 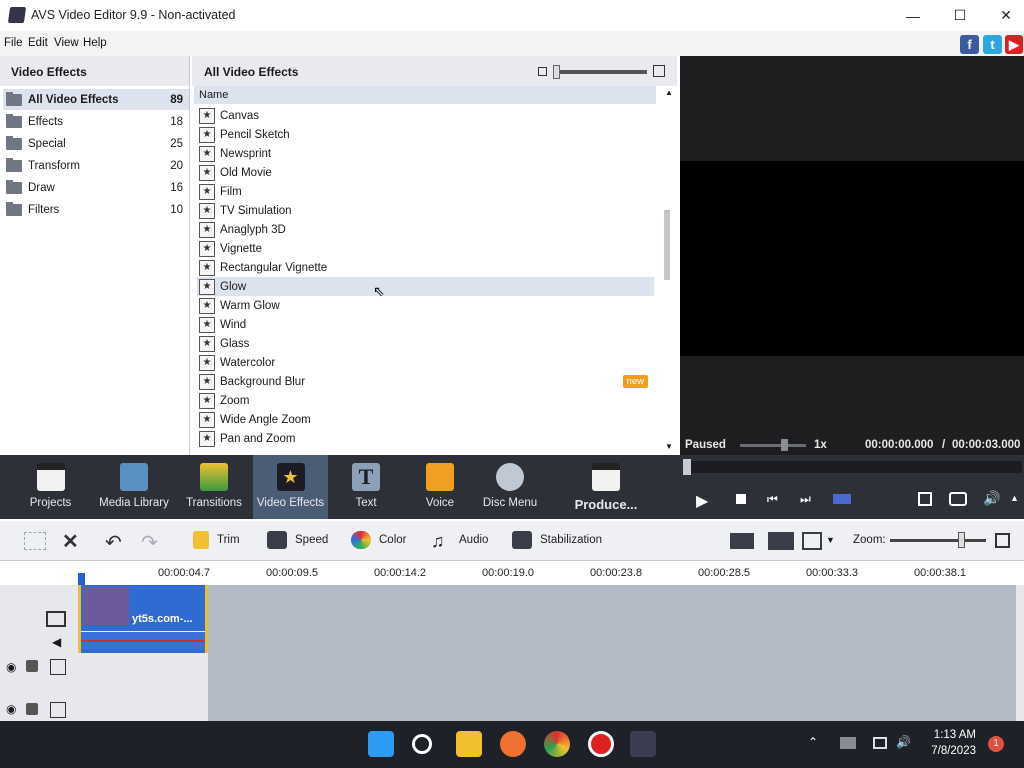 What do you see at coordinates (459, 541) in the screenshot?
I see `audio-button: ♫ Audio` at bounding box center [459, 541].